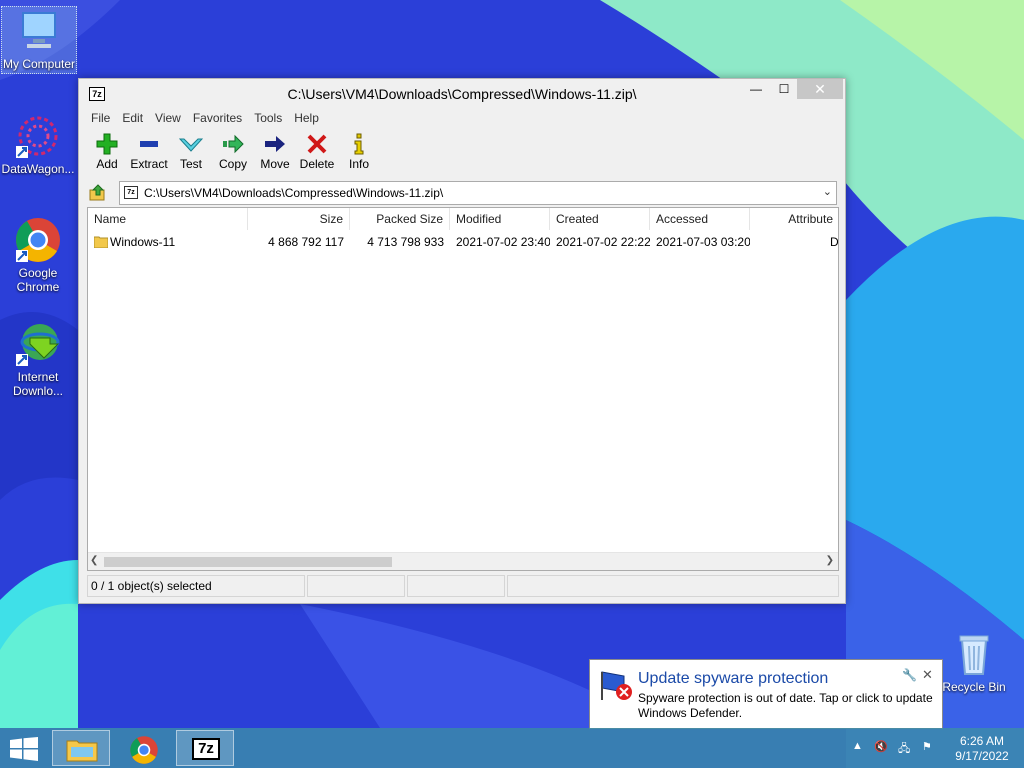 The image size is (1024, 768). What do you see at coordinates (39, 64) in the screenshot?
I see `desktop-icon-label: My Computer` at bounding box center [39, 64].